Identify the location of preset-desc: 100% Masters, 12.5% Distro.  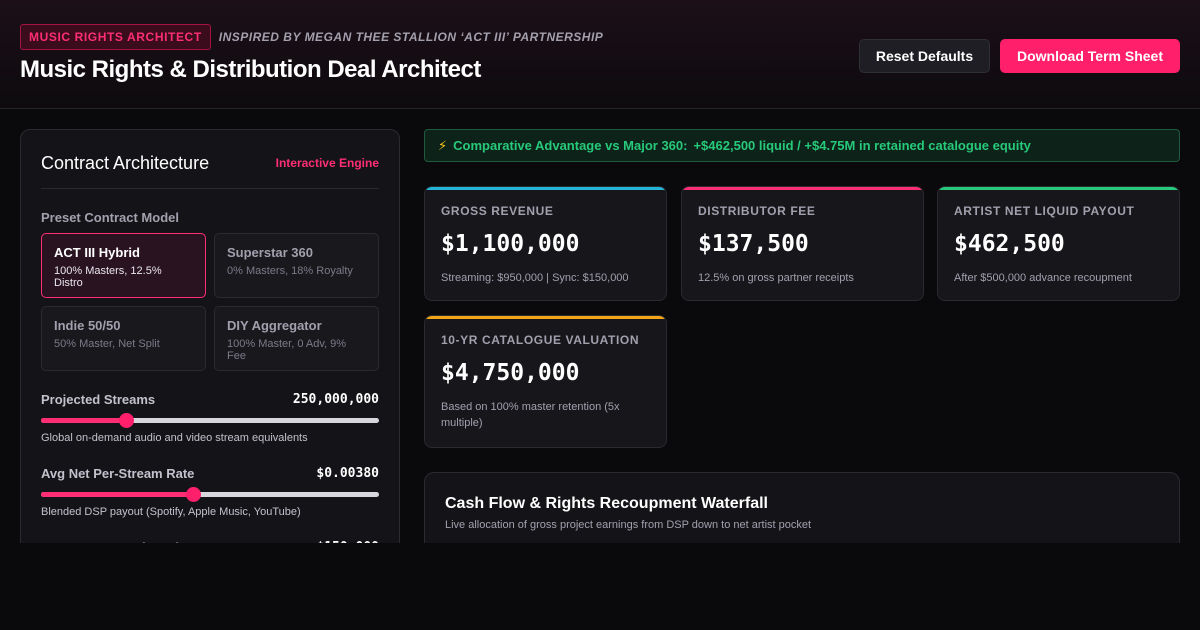
(108, 277).